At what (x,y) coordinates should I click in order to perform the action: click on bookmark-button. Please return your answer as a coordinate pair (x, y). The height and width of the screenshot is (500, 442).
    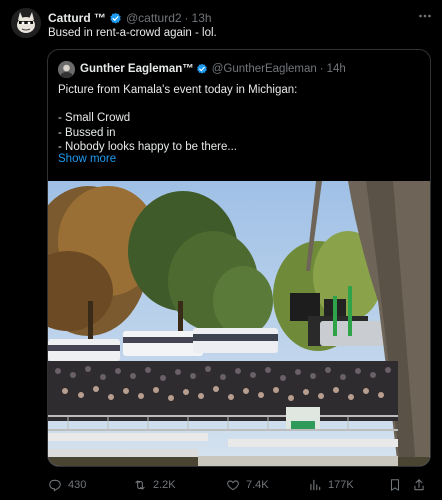
    Looking at the image, I should click on (398, 485).